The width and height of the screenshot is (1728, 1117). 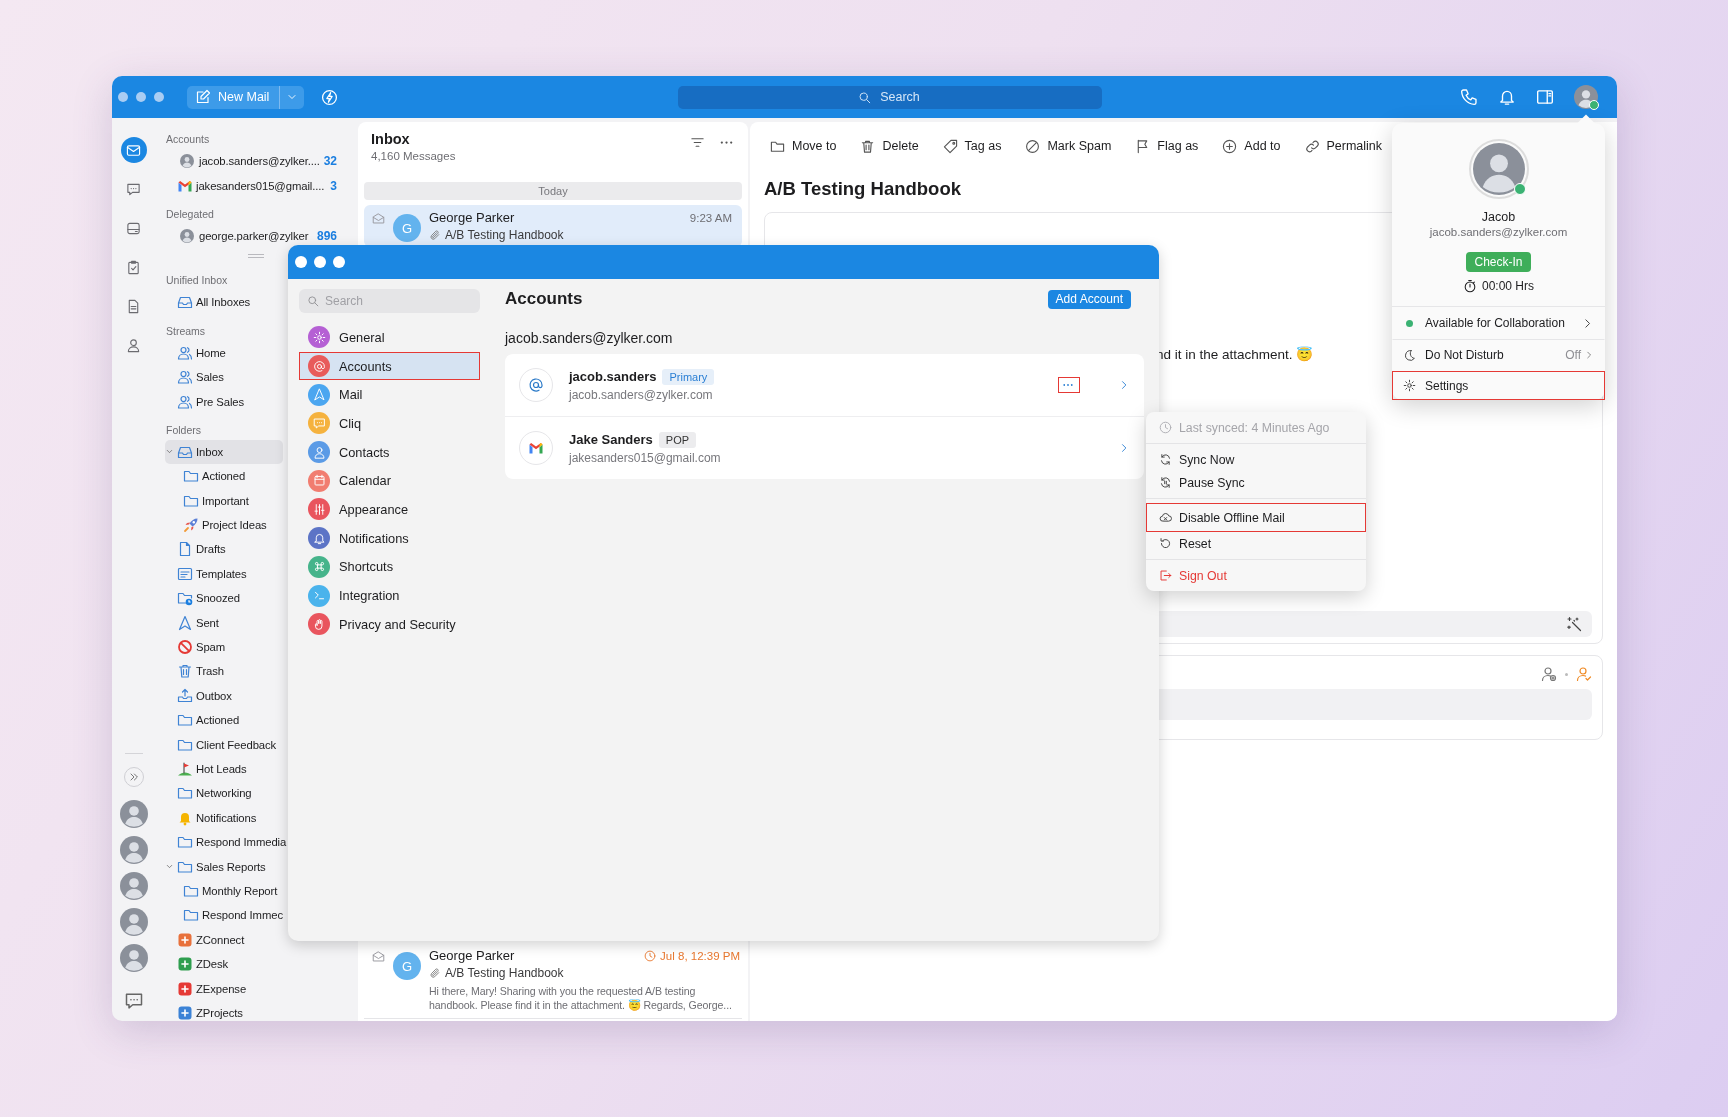 What do you see at coordinates (228, 842) in the screenshot?
I see `folder-item: Respond Immedia` at bounding box center [228, 842].